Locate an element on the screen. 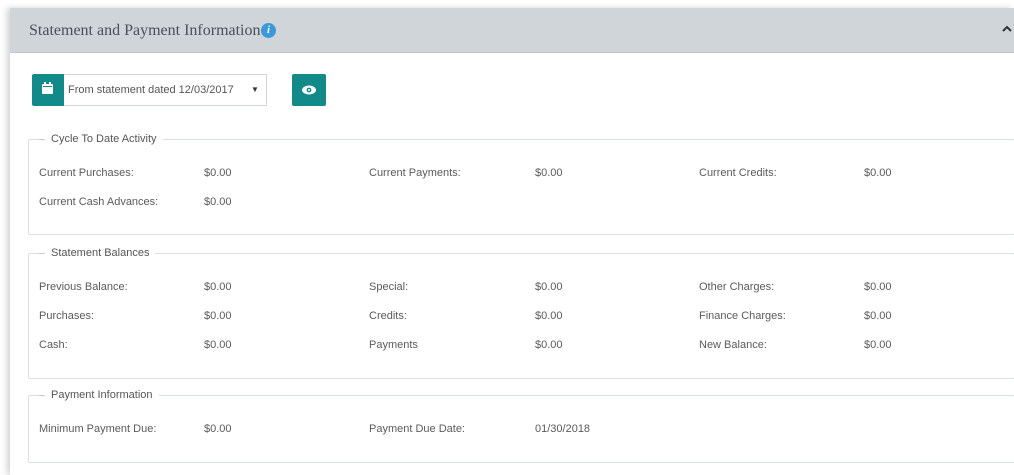 This screenshot has width=1014, height=475. field-label: Minimum Payment Due: is located at coordinates (98, 429).